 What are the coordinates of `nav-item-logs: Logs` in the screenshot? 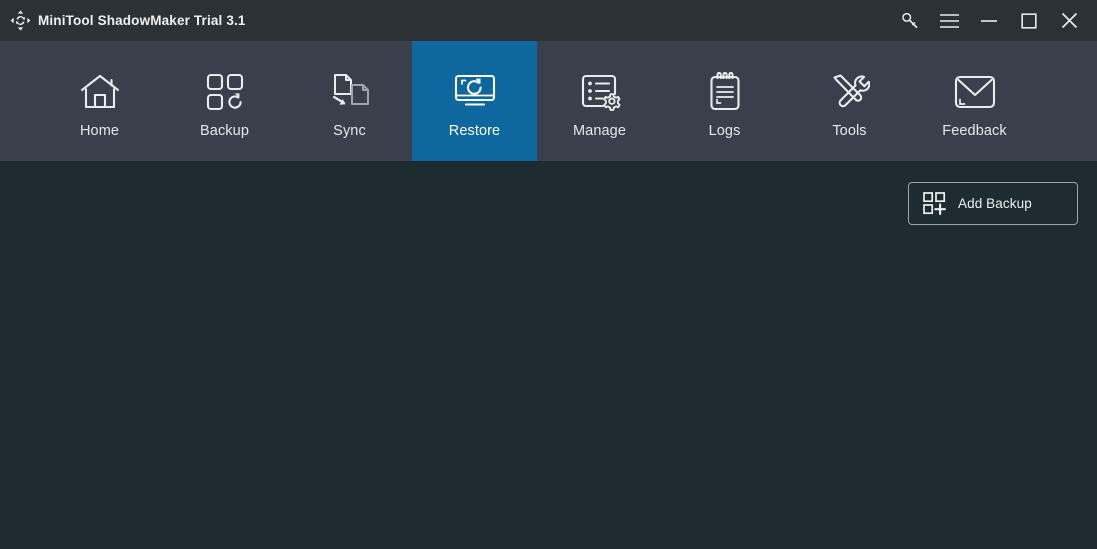 It's located at (724, 101).